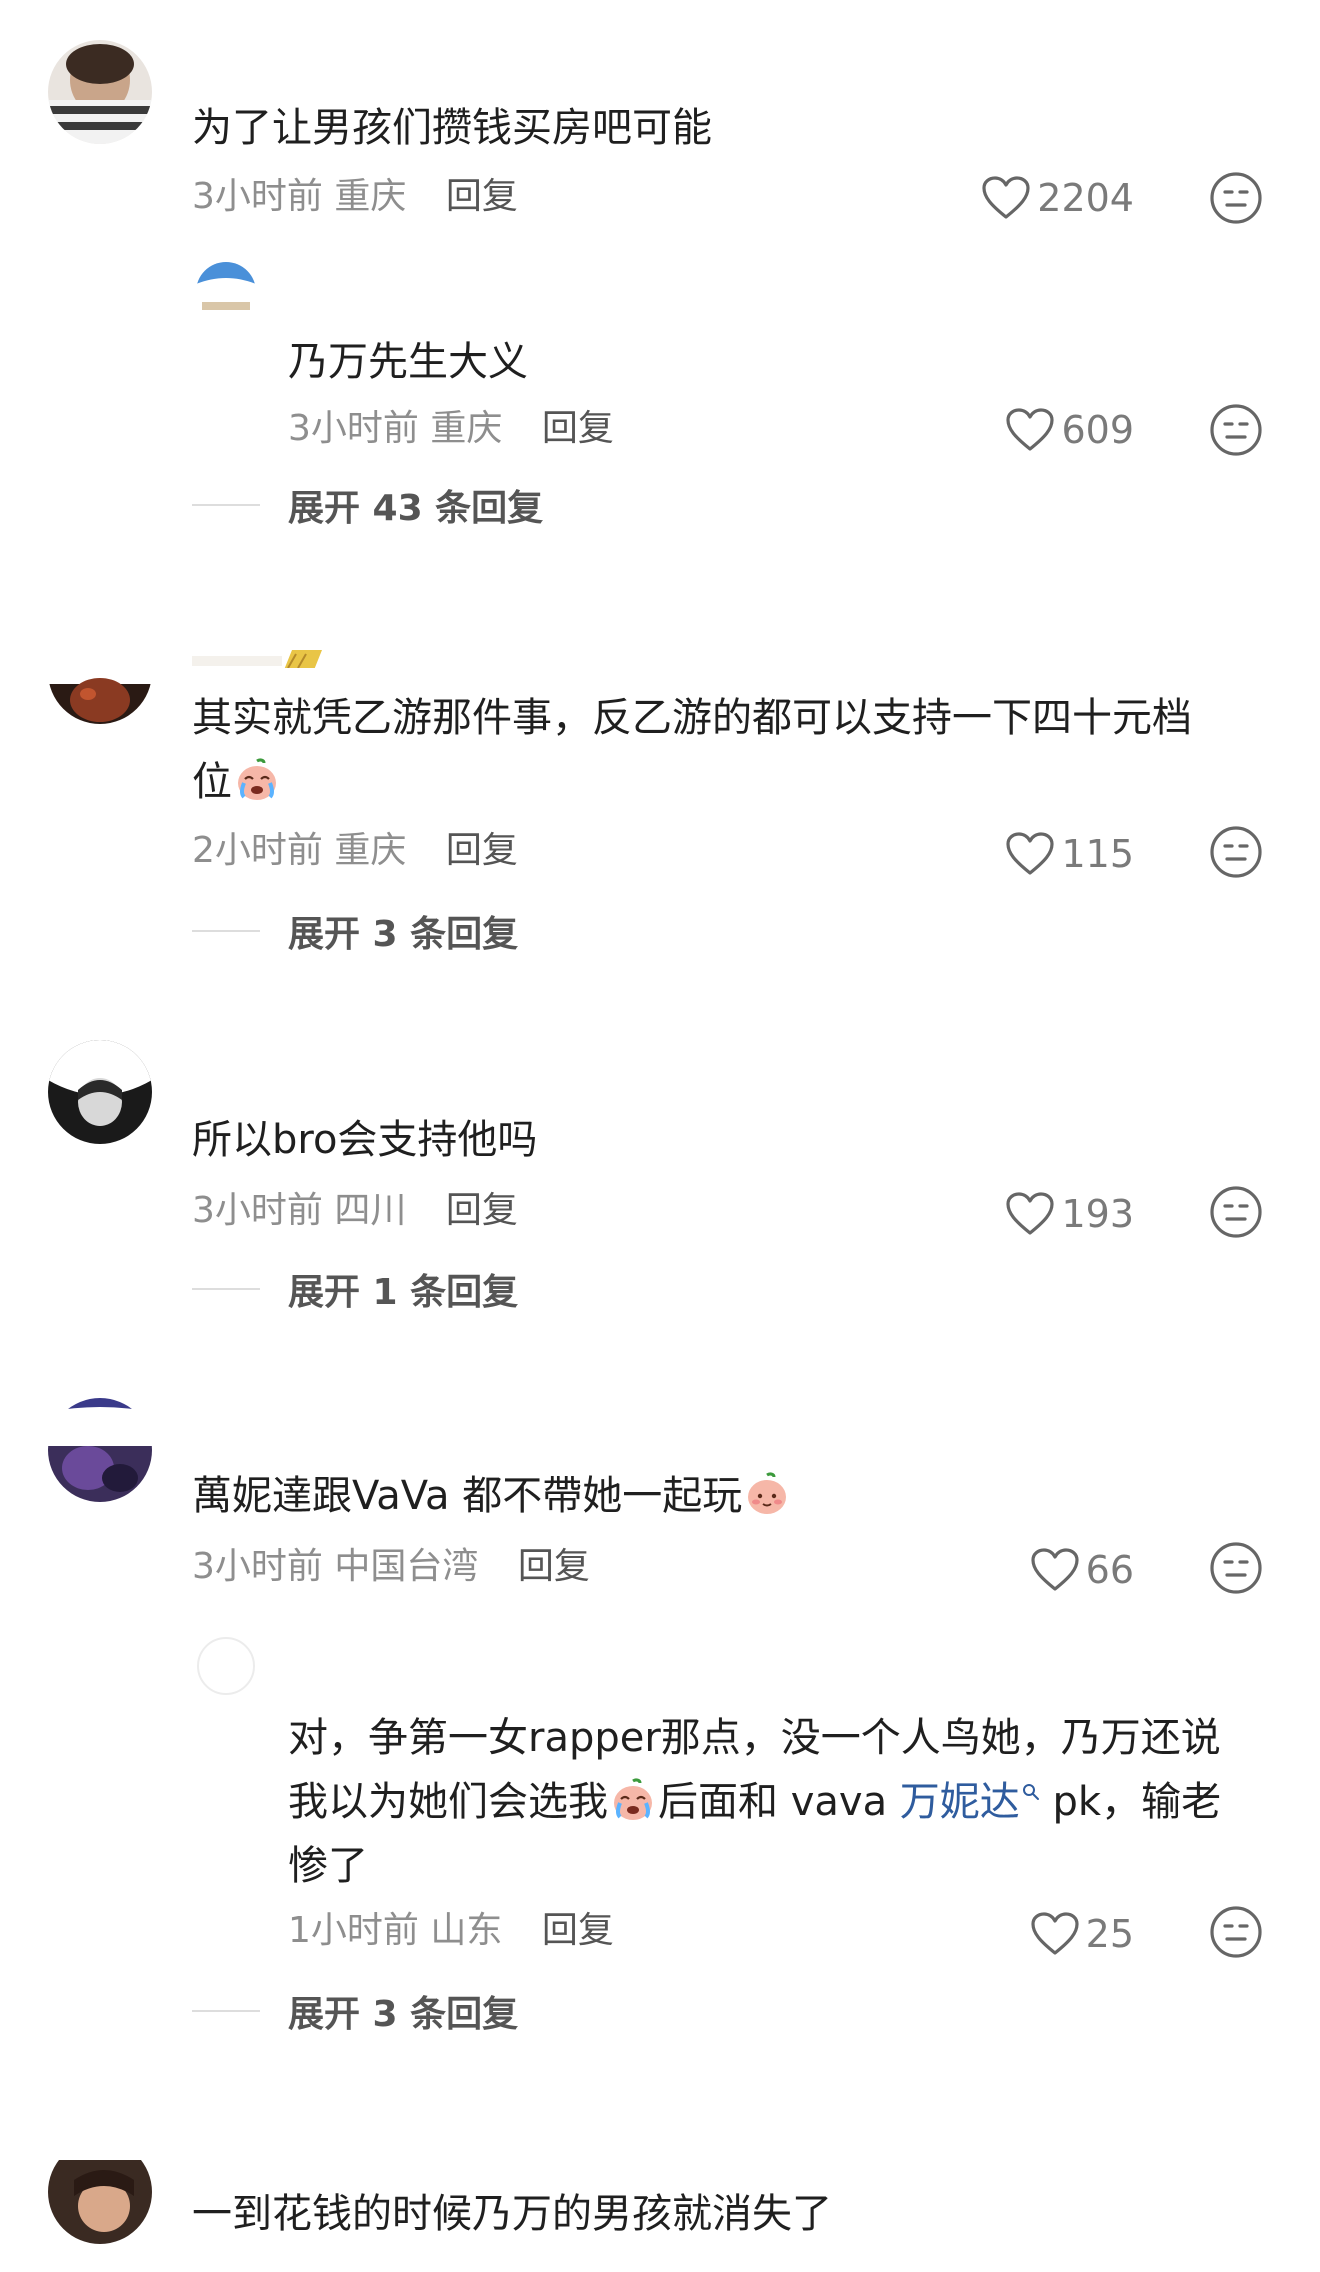 This screenshot has width=1320, height=2272. What do you see at coordinates (448, 1802) in the screenshot?
I see `reply-text-line2a: 我以为她们会选我` at bounding box center [448, 1802].